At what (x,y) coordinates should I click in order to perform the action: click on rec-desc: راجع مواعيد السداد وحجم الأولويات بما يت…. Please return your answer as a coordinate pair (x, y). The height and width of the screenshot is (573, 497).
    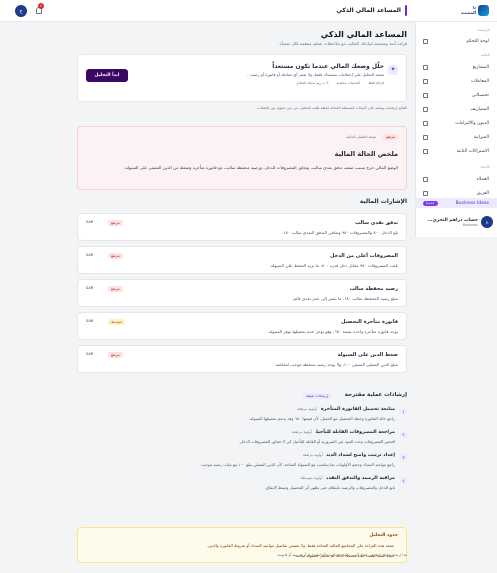
    Looking at the image, I should click on (297, 464).